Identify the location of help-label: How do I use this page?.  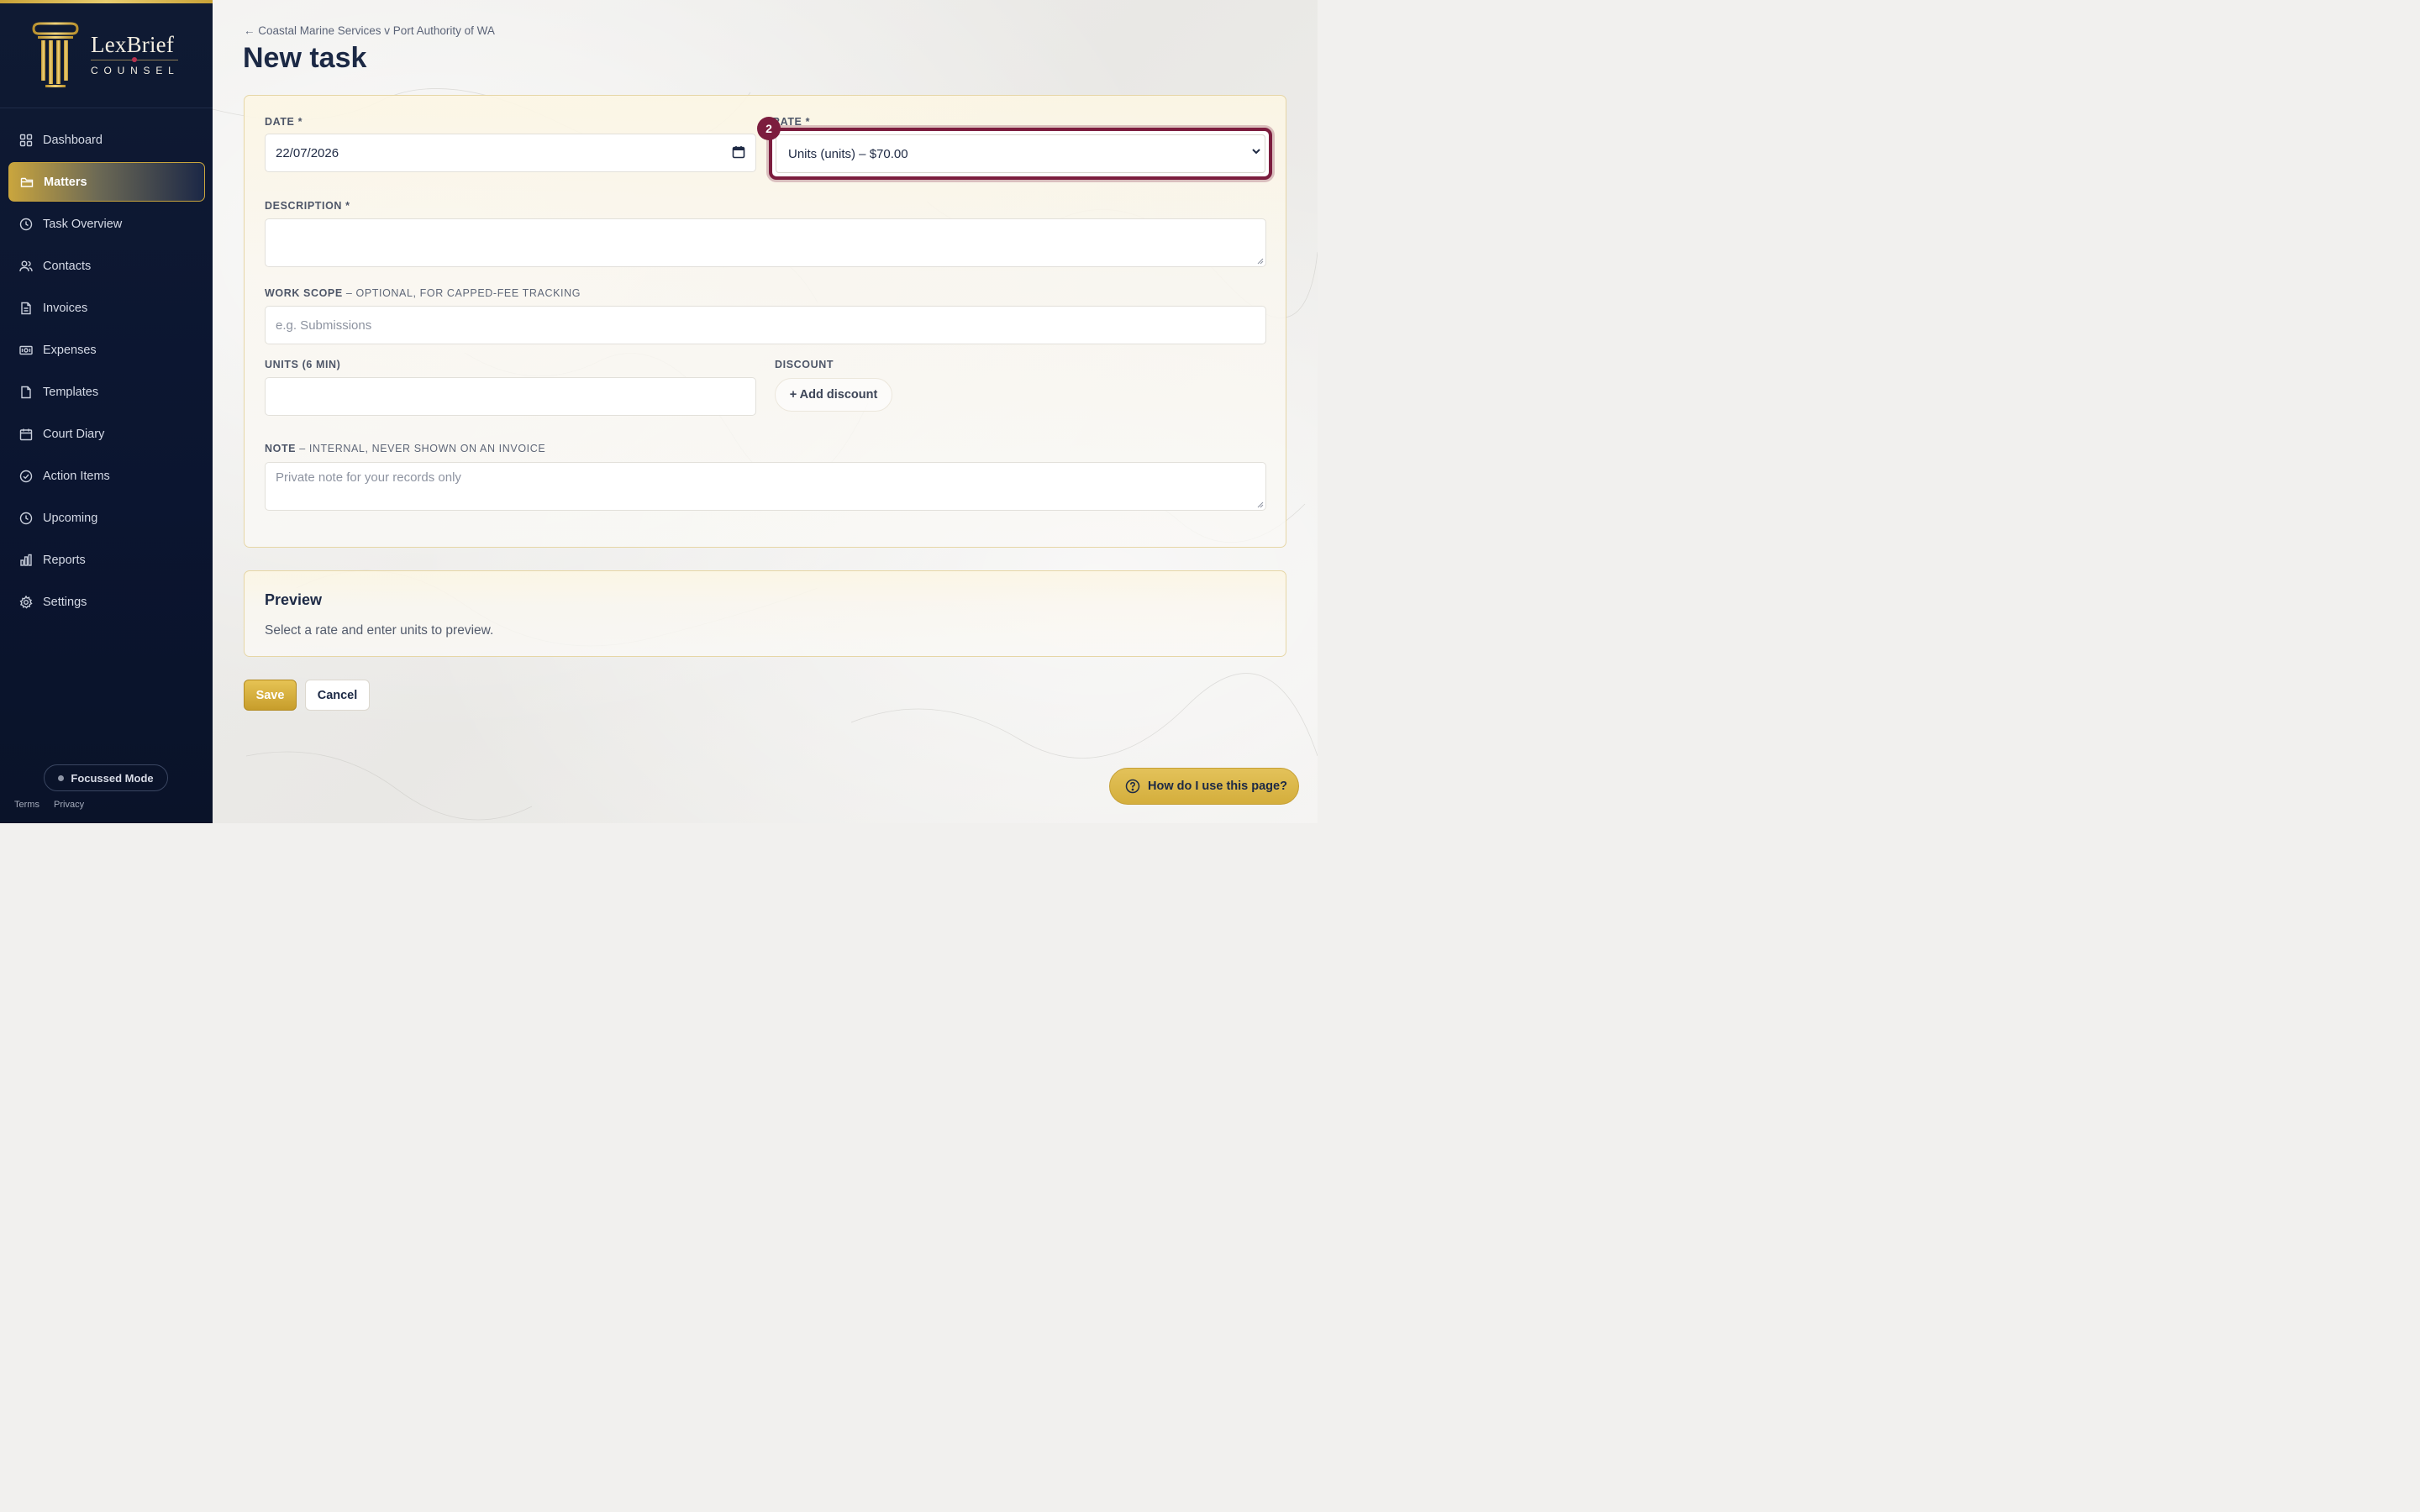
(1217, 786).